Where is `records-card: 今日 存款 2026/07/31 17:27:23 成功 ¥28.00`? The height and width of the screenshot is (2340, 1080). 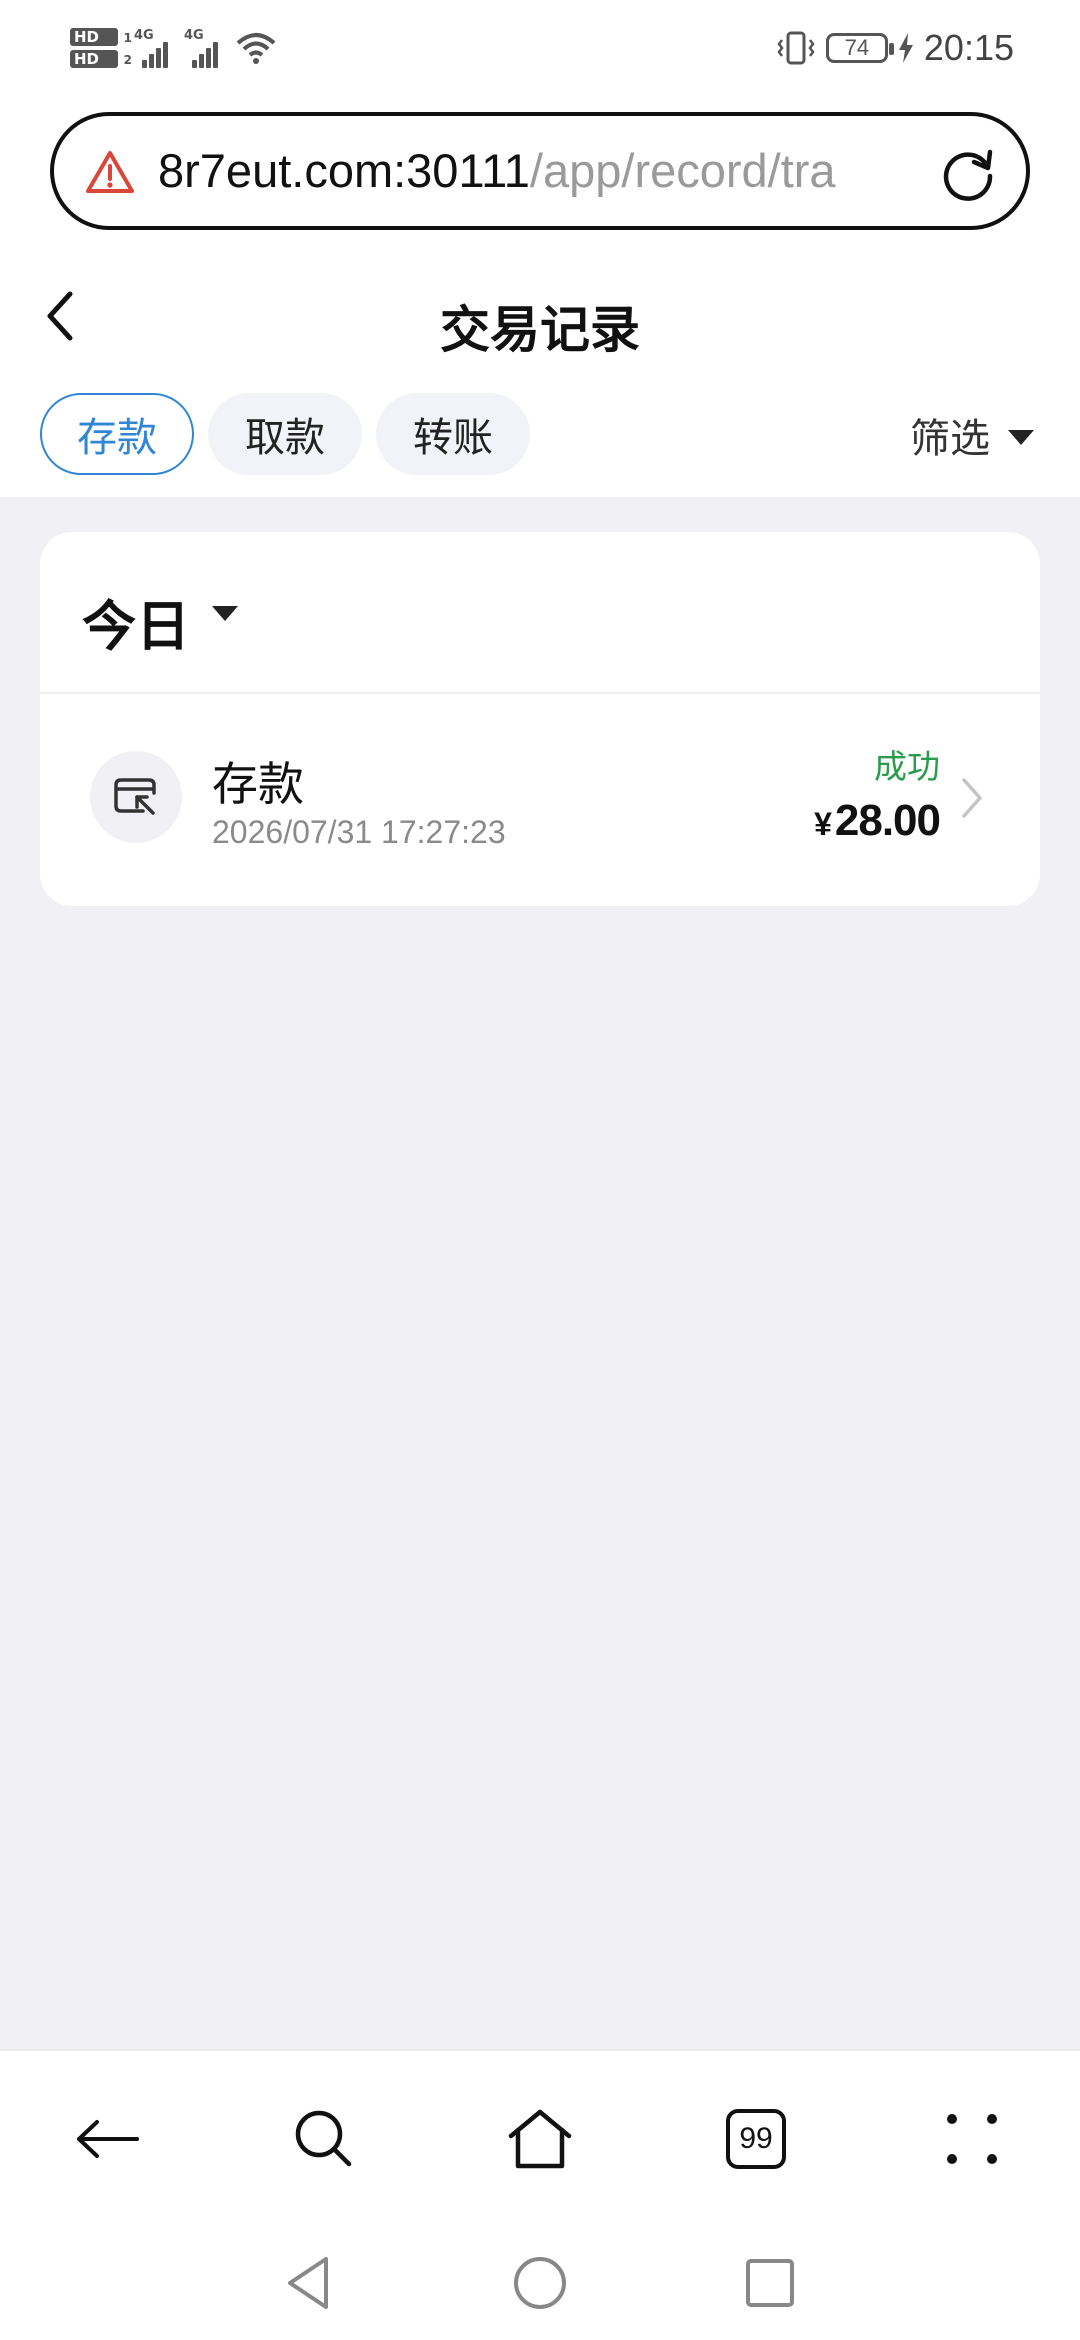 records-card: 今日 存款 2026/07/31 17:27:23 成功 ¥28.00 is located at coordinates (540, 719).